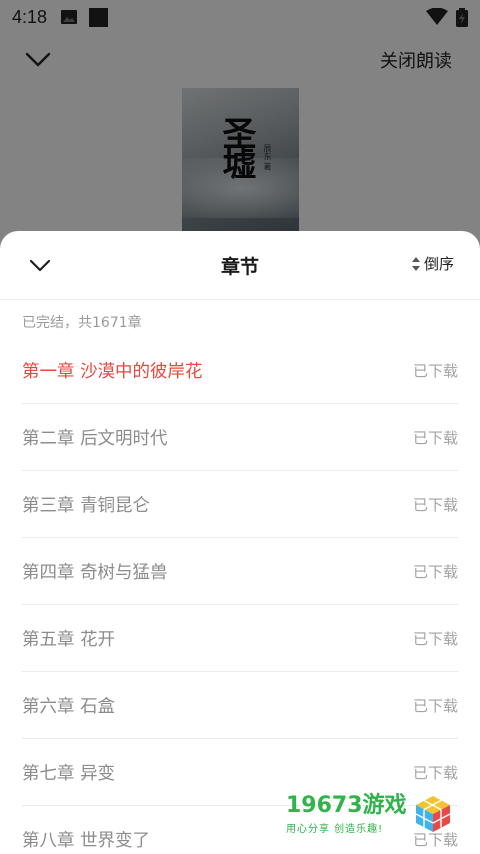 This screenshot has width=480, height=854. I want to click on sort-label: 倒序, so click(438, 264).